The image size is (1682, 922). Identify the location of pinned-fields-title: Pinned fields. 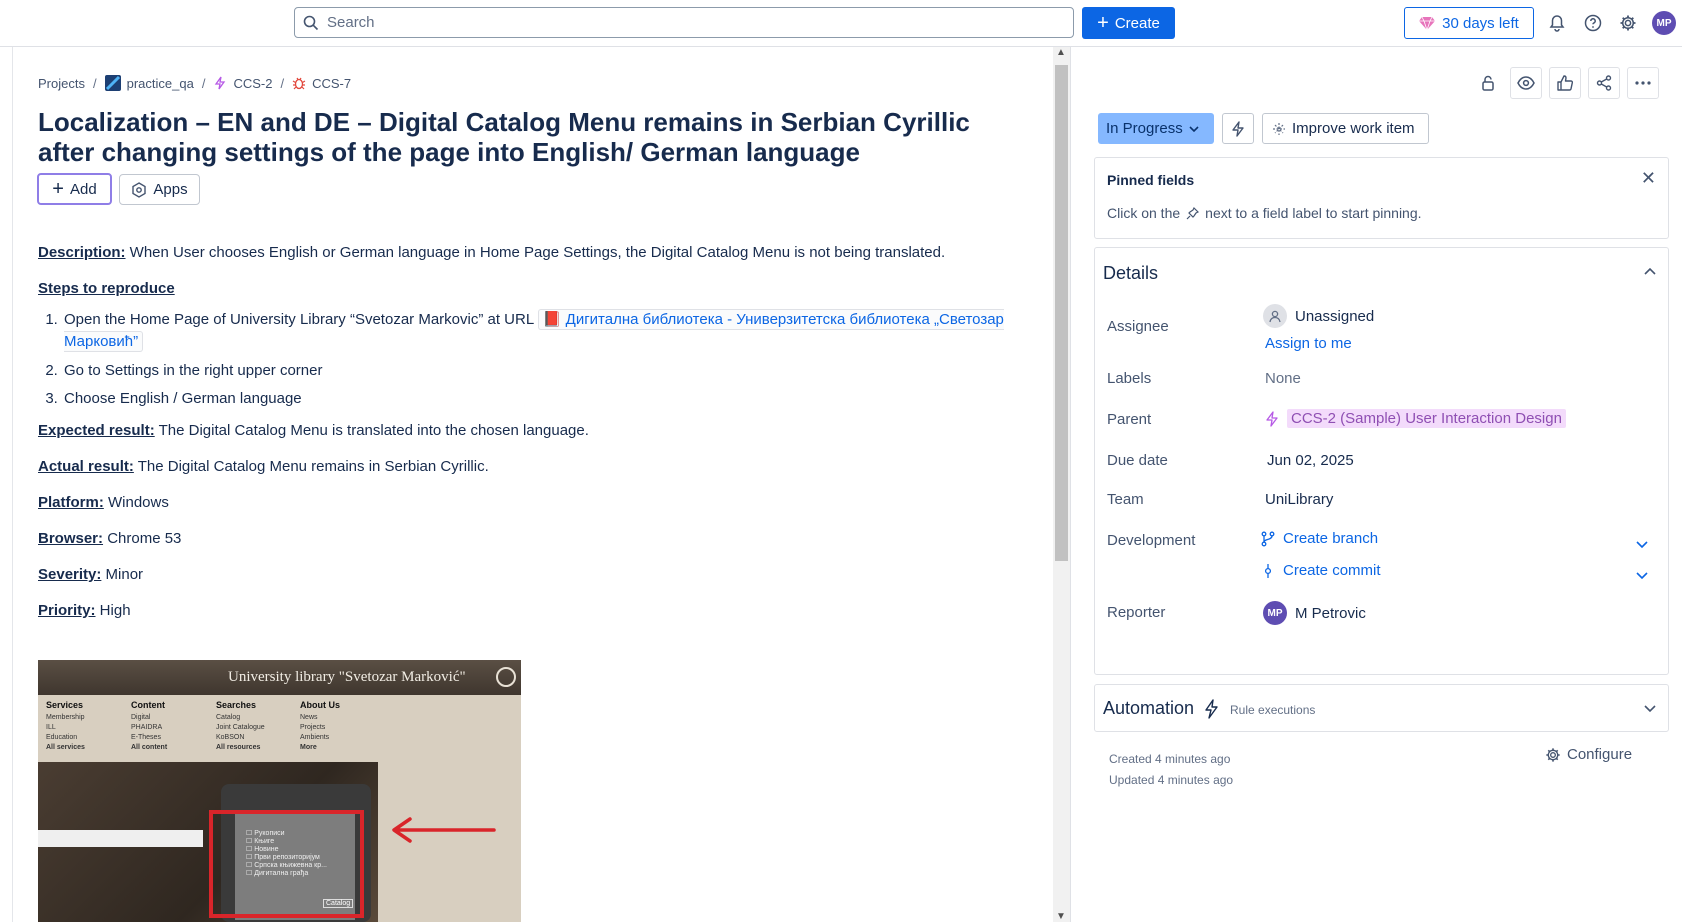
(1151, 180).